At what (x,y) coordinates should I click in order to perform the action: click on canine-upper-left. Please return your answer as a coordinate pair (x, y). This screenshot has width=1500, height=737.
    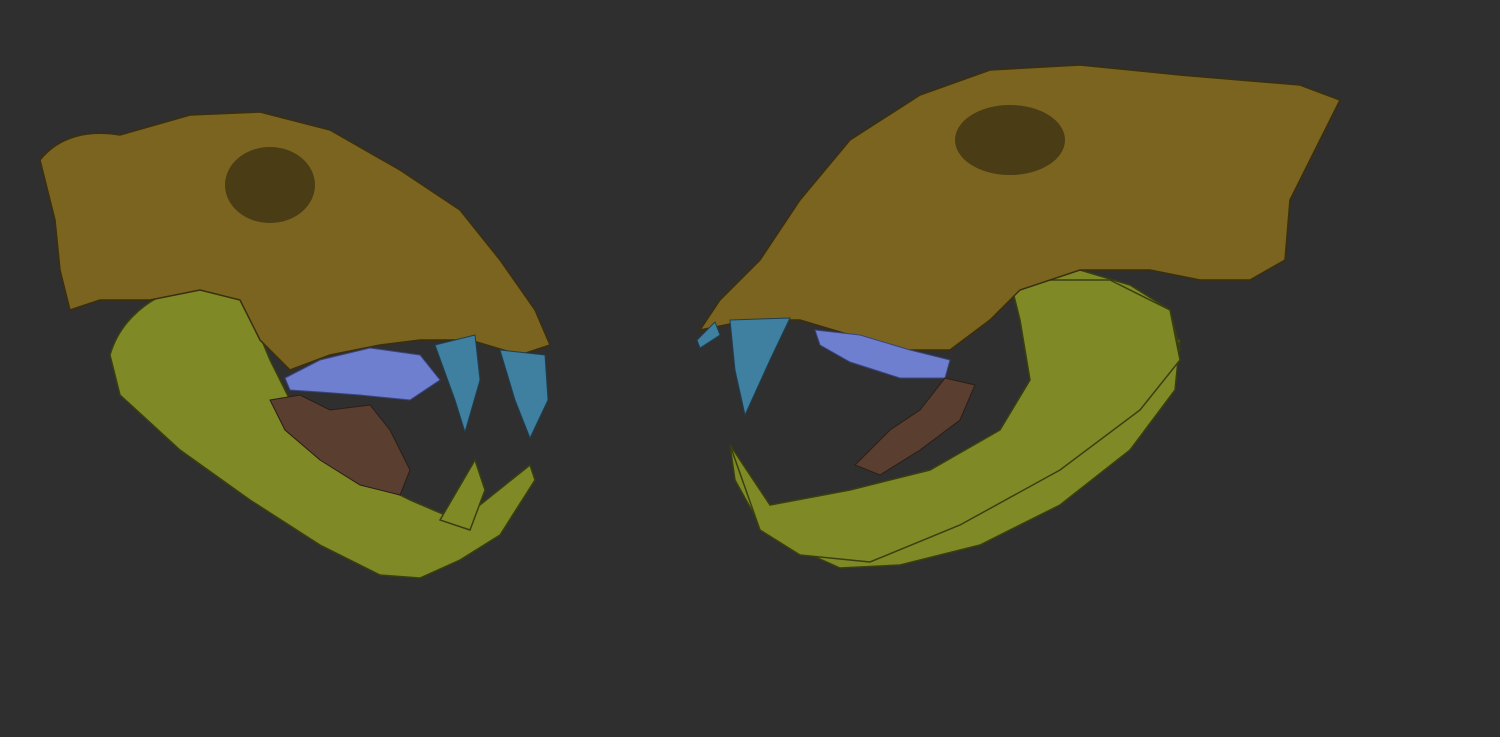
    Looking at the image, I should click on (457, 384).